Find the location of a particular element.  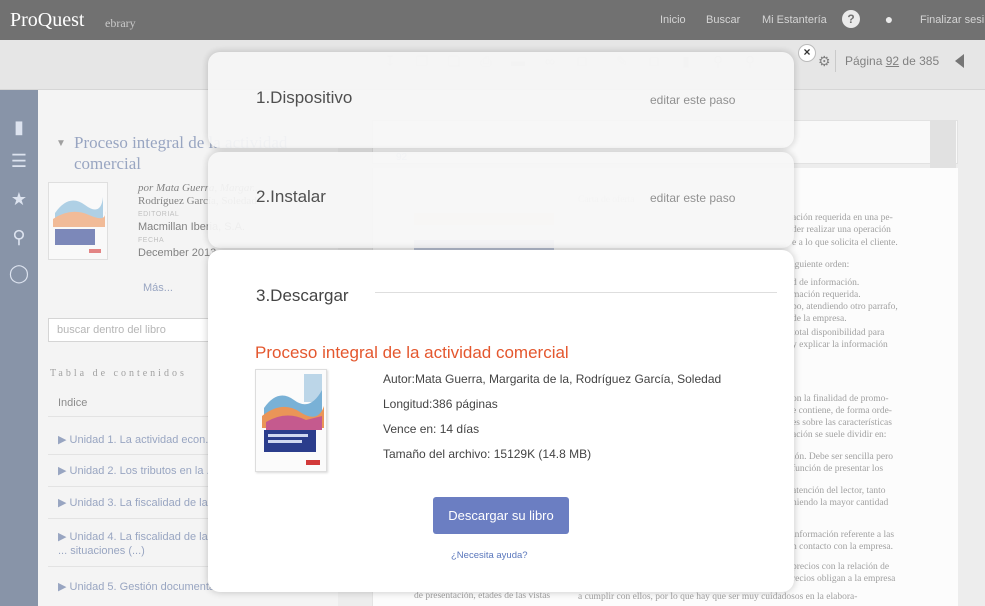

step-1-edit-link: editar este paso is located at coordinates (692, 100).